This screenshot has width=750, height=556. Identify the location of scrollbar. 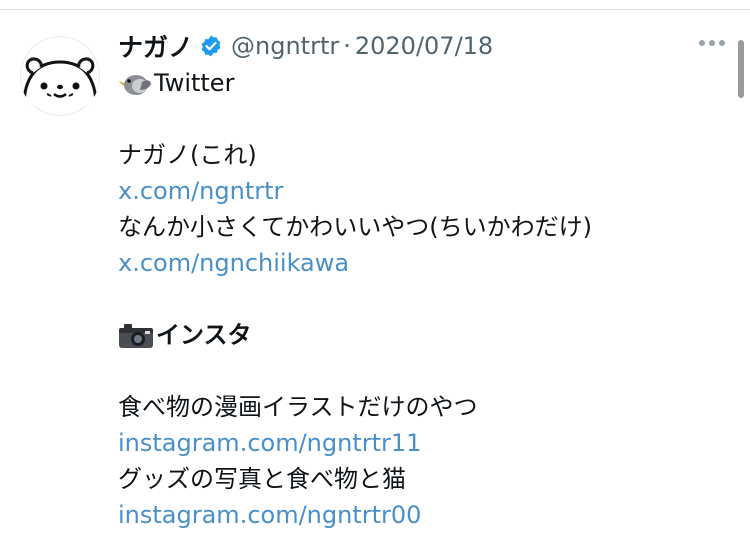
(741, 69).